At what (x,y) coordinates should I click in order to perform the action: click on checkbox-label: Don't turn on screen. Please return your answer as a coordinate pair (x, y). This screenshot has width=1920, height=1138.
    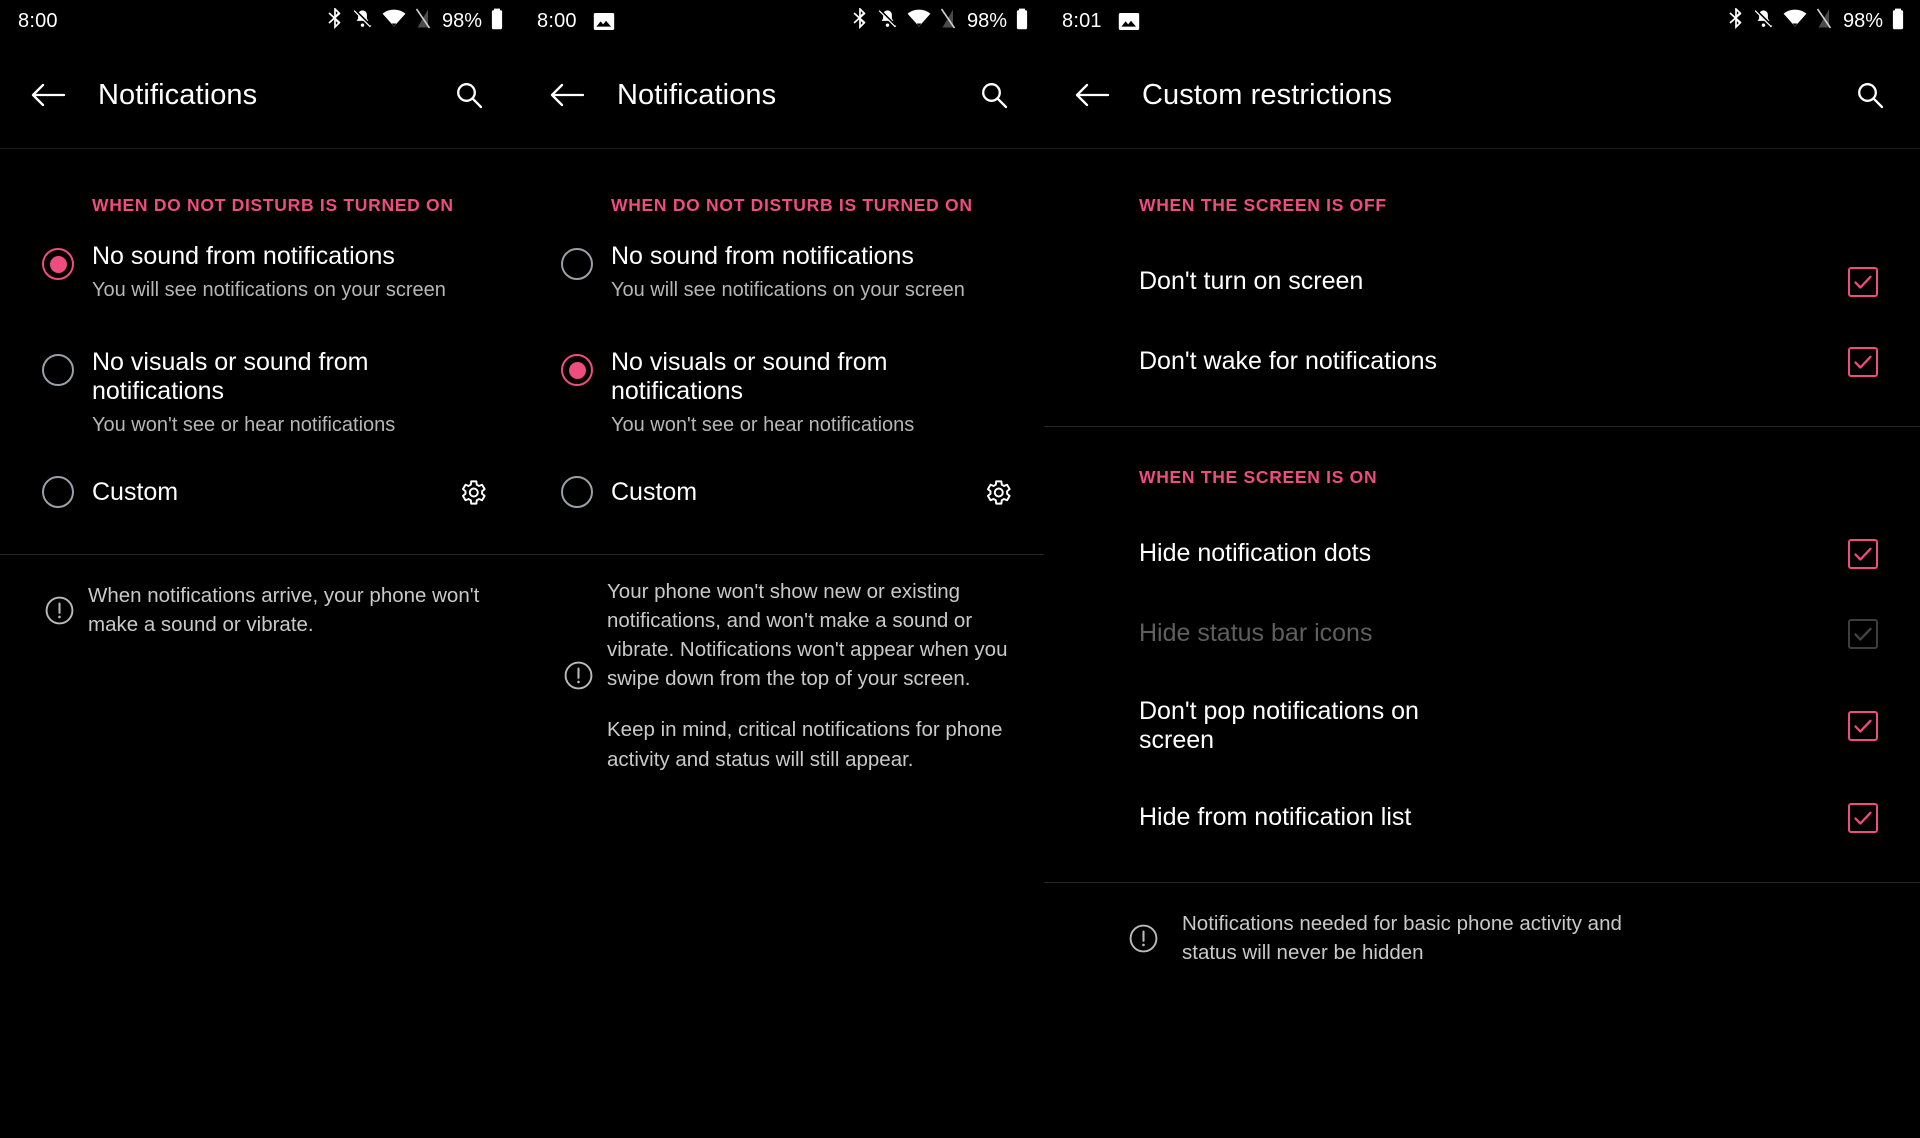
    Looking at the image, I should click on (1251, 281).